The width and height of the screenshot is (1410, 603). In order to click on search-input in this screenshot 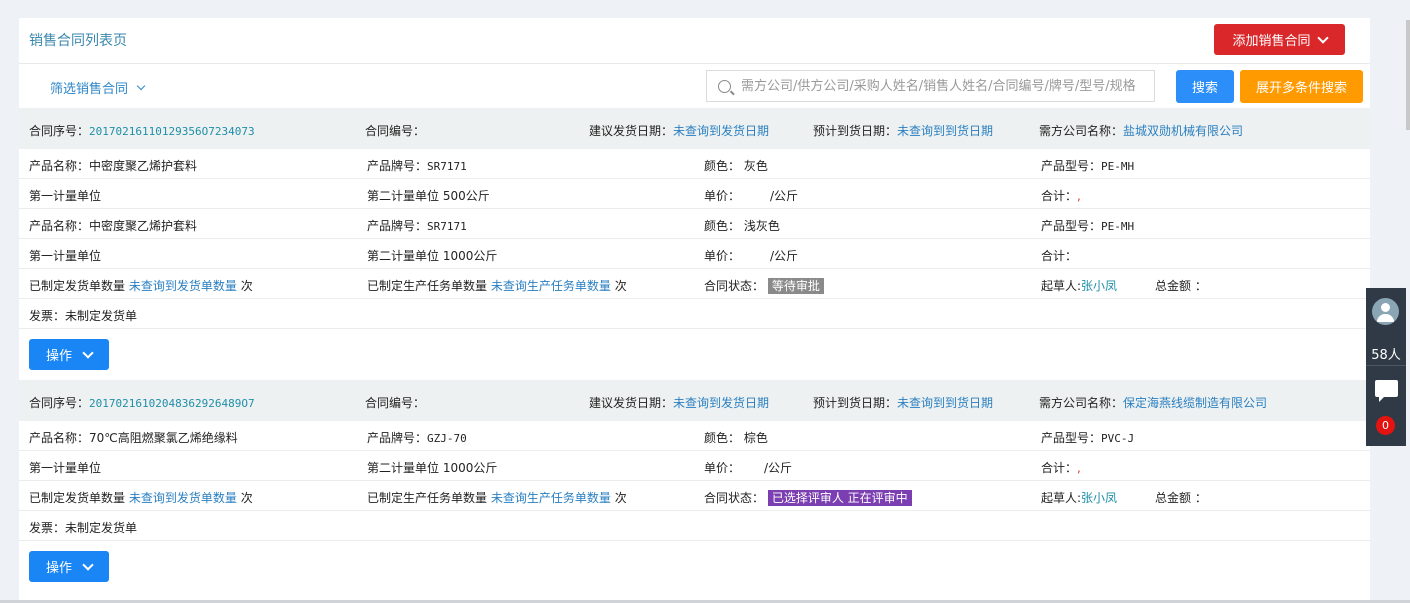, I will do `click(946, 86)`.